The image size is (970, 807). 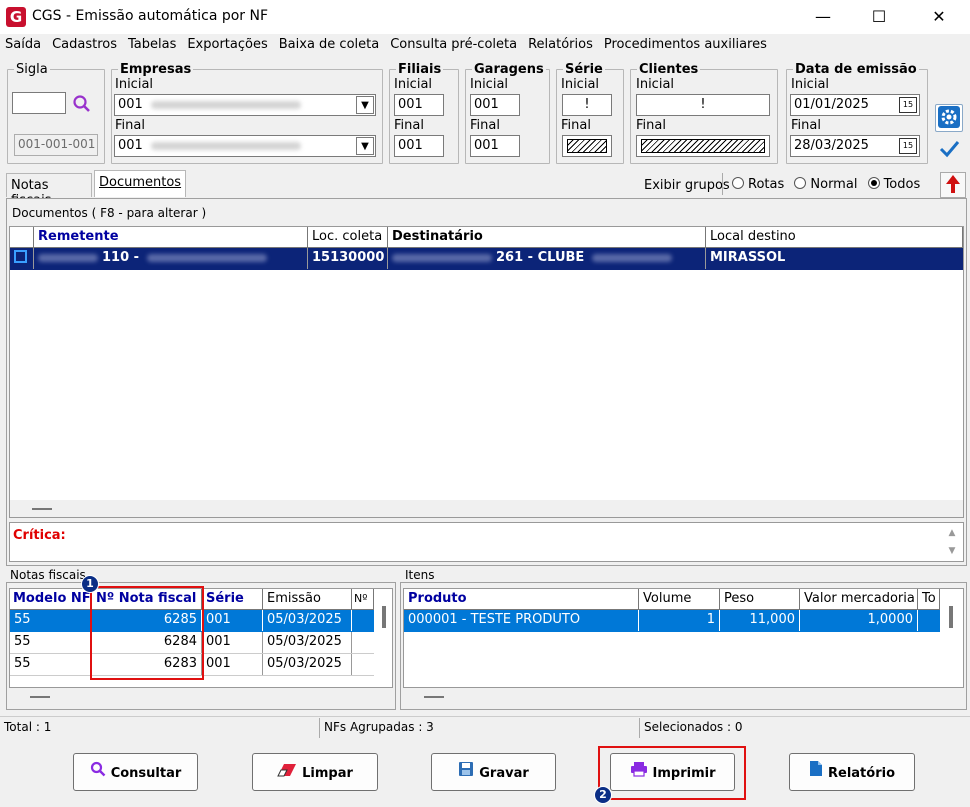 I want to click on clientes-final-input, so click(x=703, y=146).